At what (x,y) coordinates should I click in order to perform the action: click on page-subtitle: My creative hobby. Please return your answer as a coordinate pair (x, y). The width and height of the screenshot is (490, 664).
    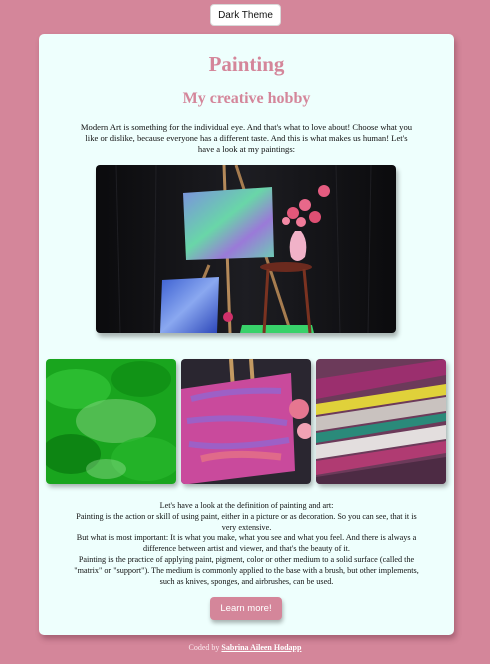
    Looking at the image, I should click on (246, 98).